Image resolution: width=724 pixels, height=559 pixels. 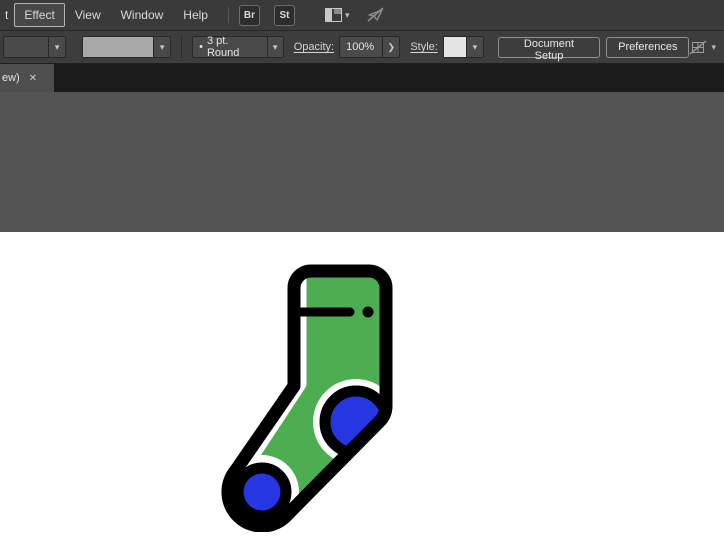 I want to click on document-tab-title: ew), so click(x=11, y=78).